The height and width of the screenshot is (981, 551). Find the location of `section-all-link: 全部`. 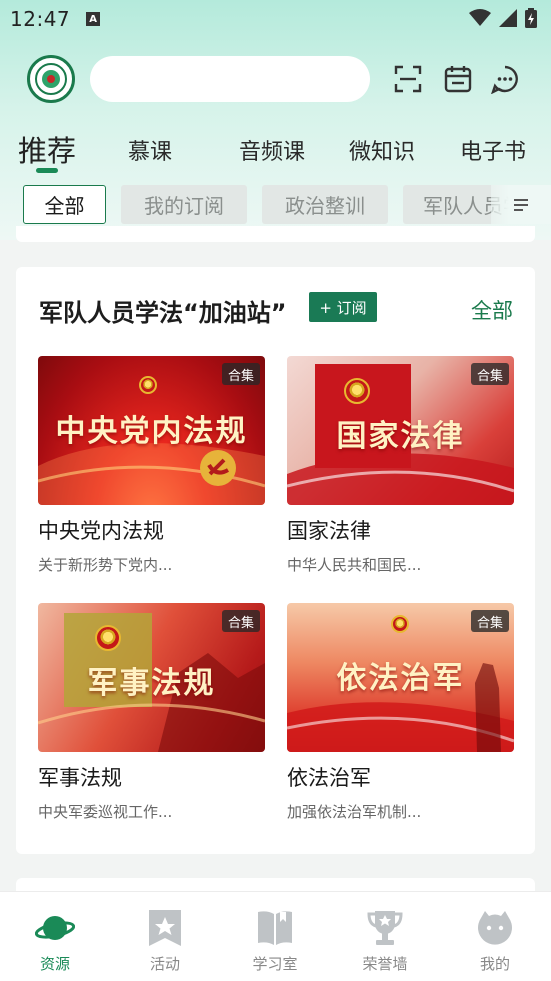

section-all-link: 全部 is located at coordinates (492, 310).